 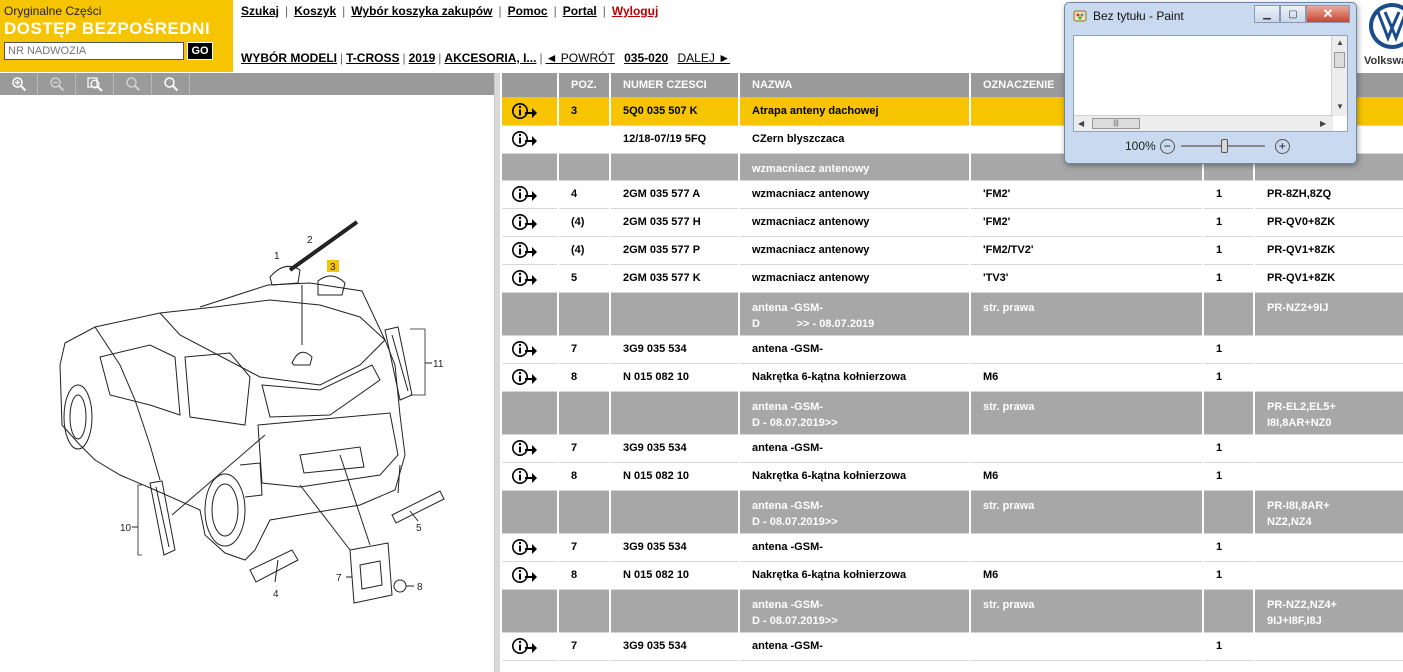 I want to click on info-cell, so click(x=530, y=646).